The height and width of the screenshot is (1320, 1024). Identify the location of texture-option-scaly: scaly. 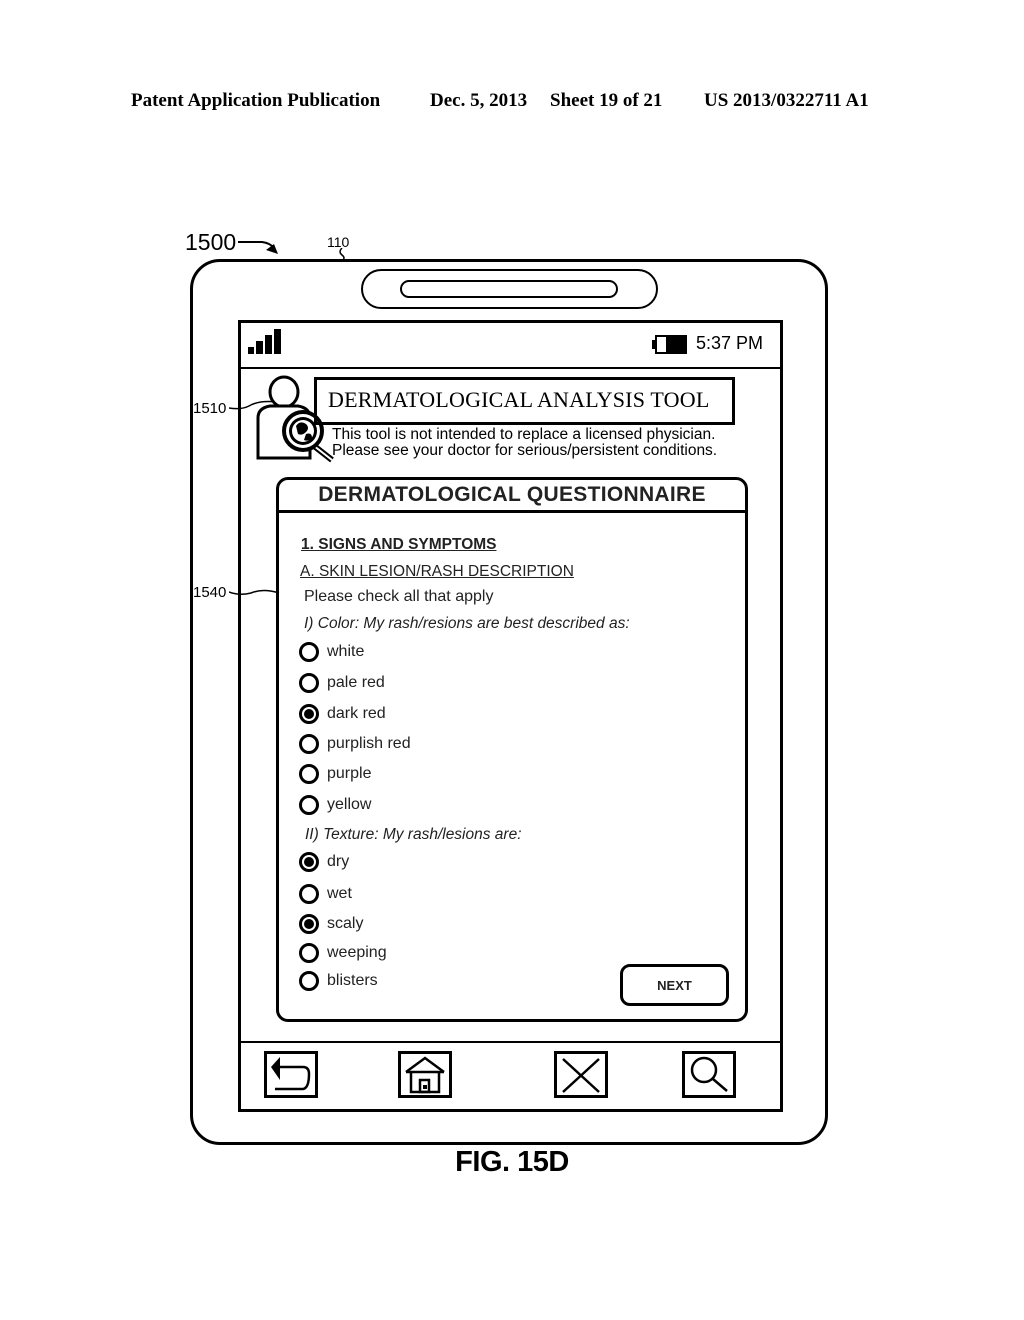
(331, 924).